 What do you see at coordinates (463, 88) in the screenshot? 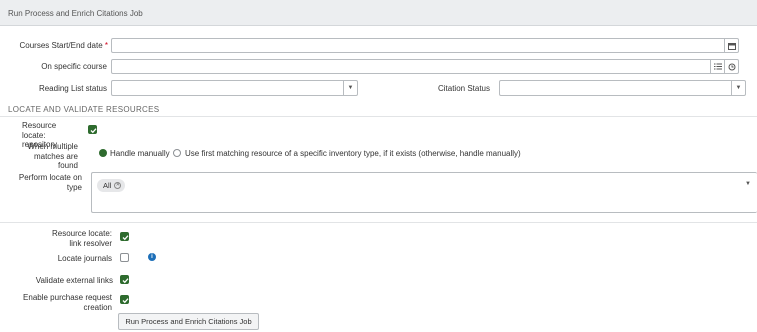
I see `citation-status-label: Citation Status` at bounding box center [463, 88].